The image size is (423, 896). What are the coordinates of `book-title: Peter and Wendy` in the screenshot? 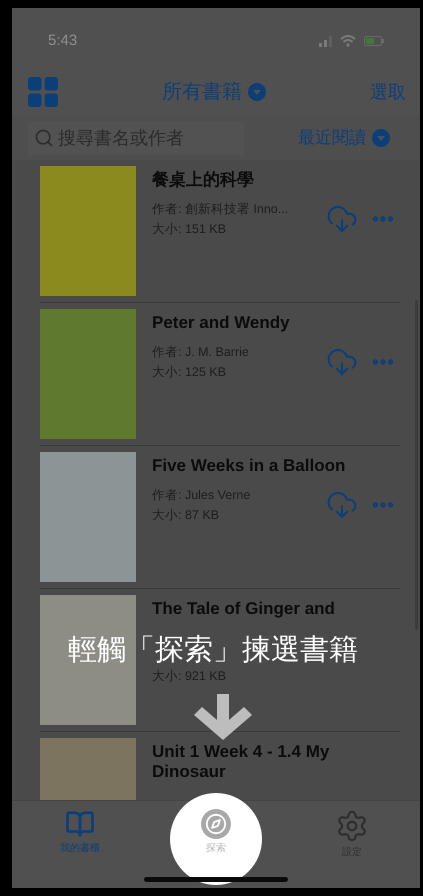 It's located at (221, 323).